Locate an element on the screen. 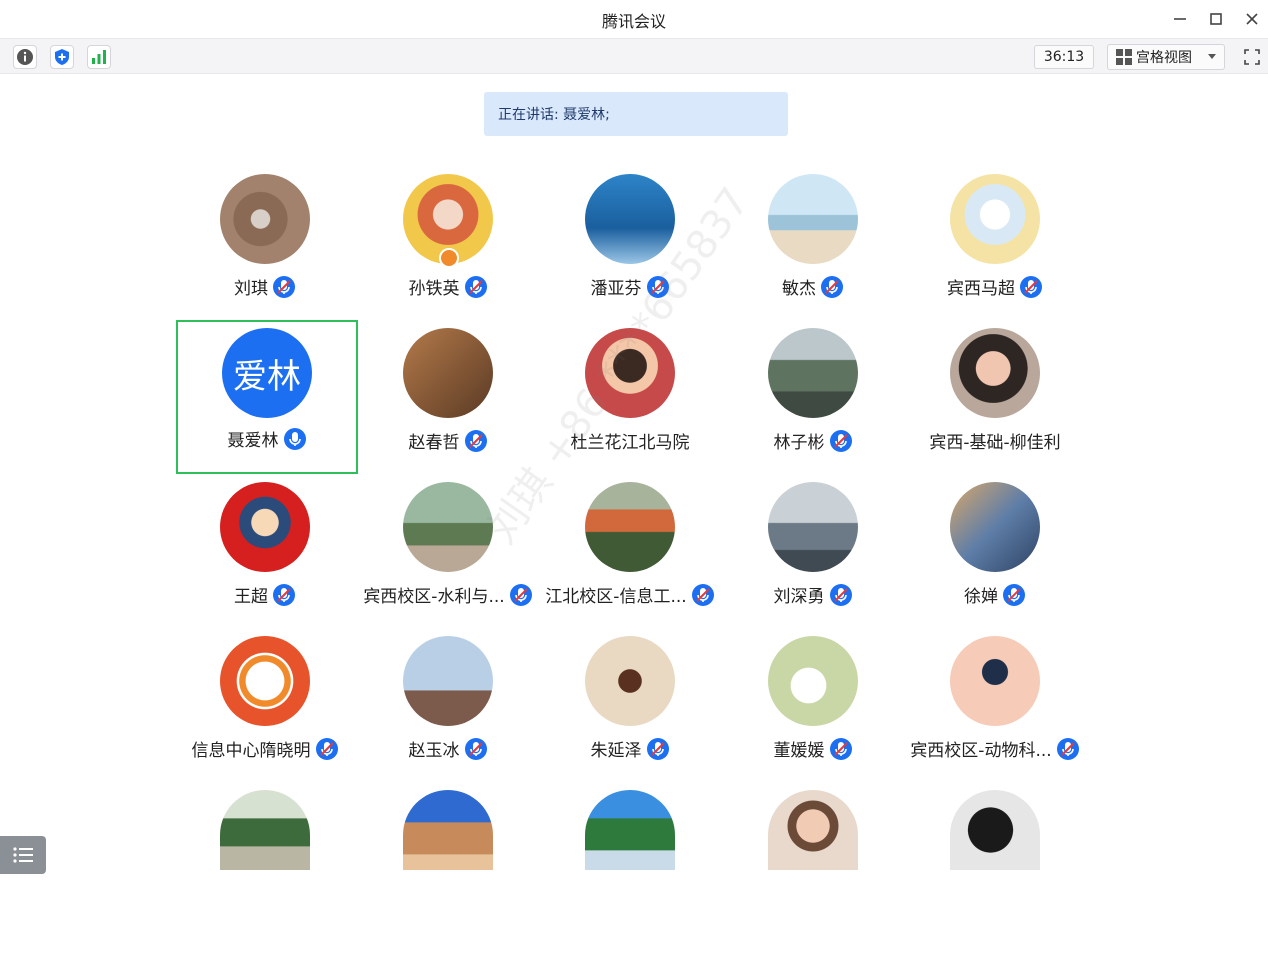 The width and height of the screenshot is (1268, 971). participant-name: 林子彬 is located at coordinates (799, 443).